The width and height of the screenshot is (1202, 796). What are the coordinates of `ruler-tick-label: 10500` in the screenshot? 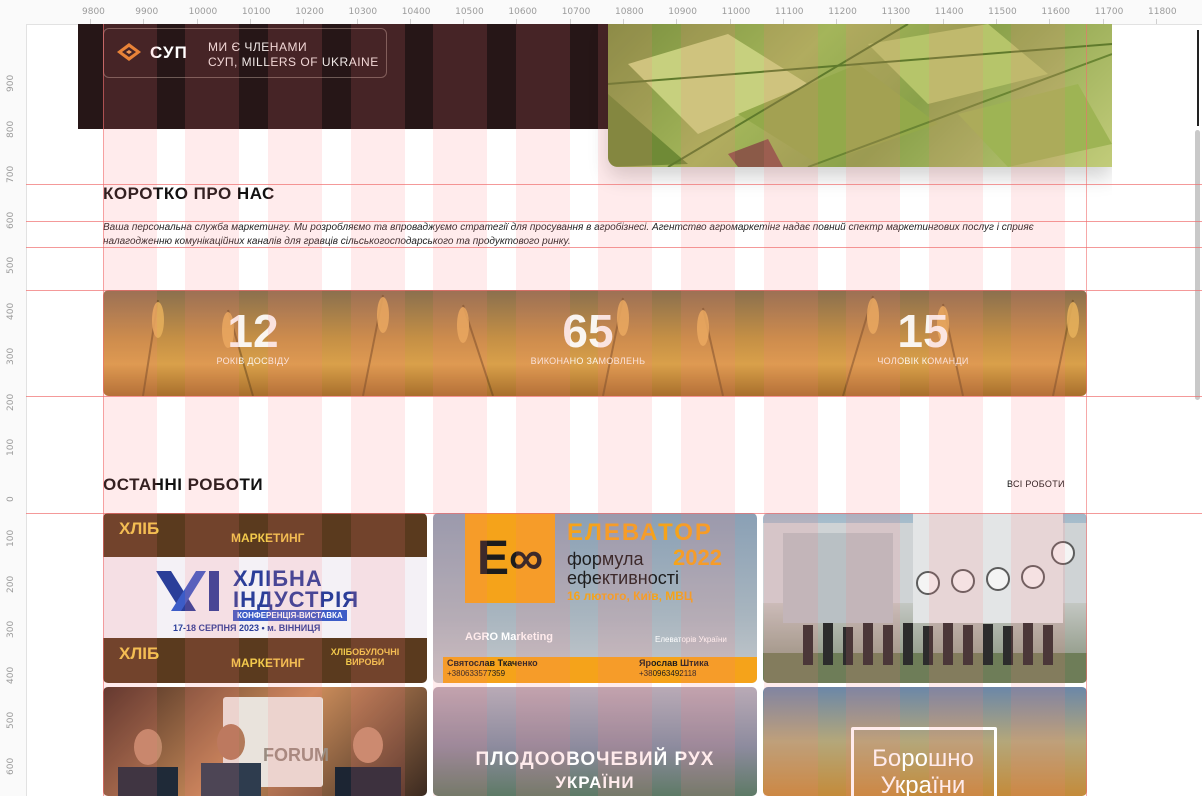 It's located at (469, 12).